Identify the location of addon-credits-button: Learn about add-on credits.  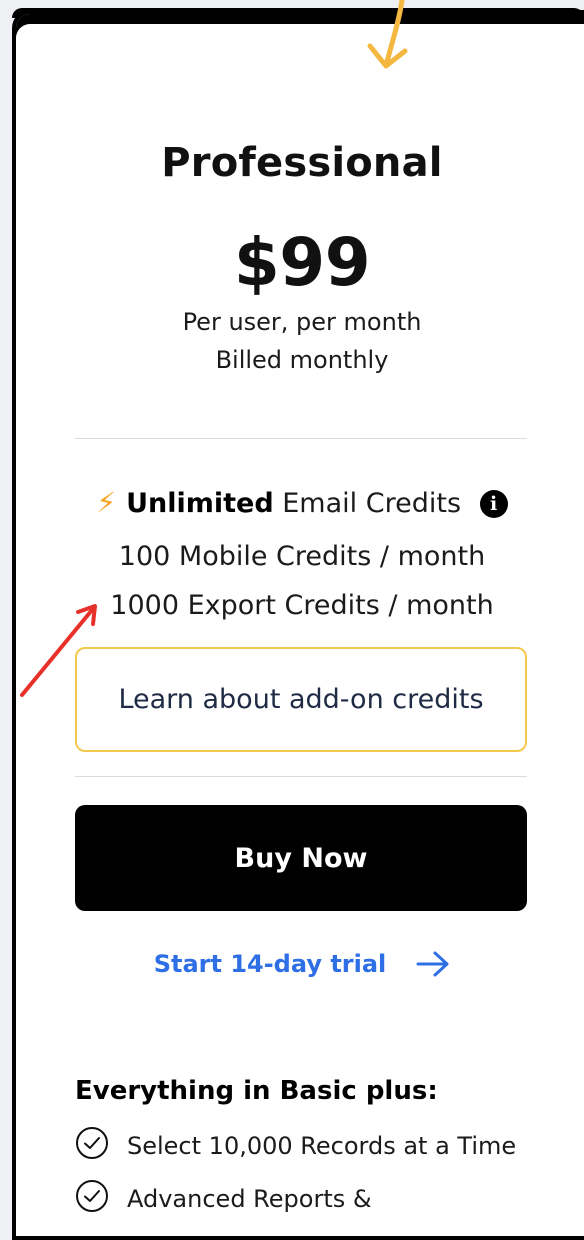
(301, 699).